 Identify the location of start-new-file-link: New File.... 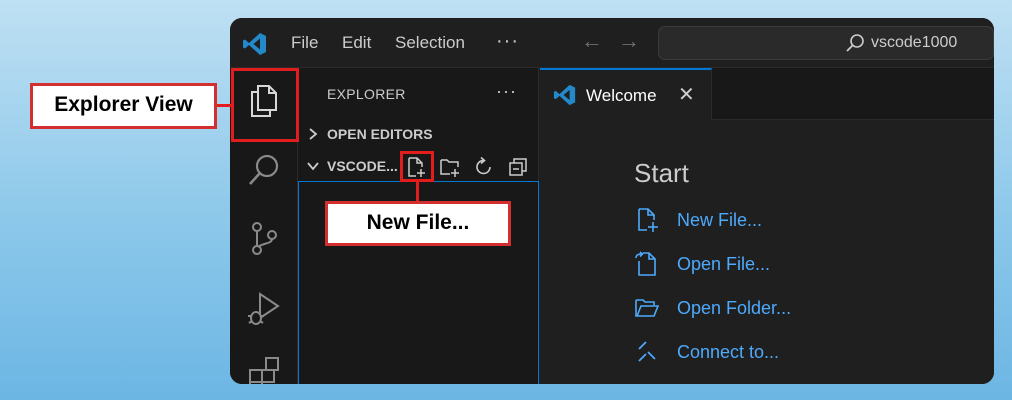
(754, 220).